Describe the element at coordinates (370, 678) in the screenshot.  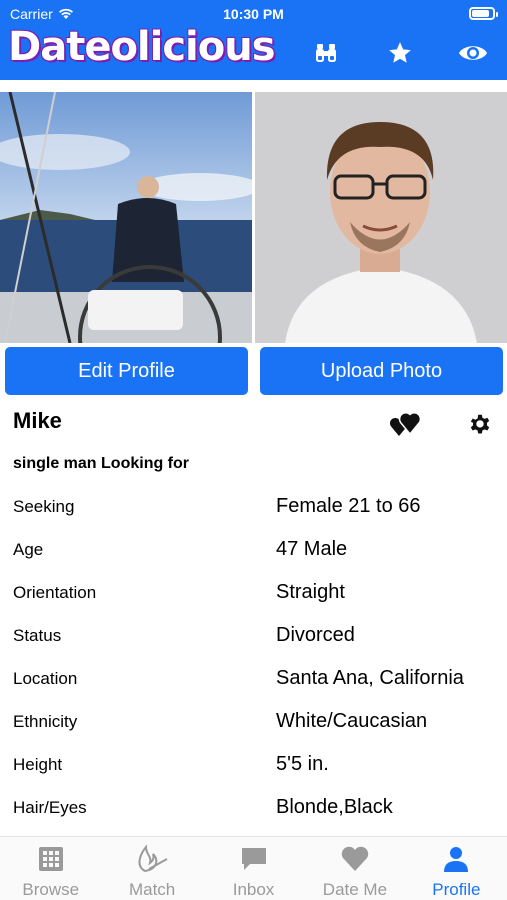
I see `field-value: Santa Ana, California` at that location.